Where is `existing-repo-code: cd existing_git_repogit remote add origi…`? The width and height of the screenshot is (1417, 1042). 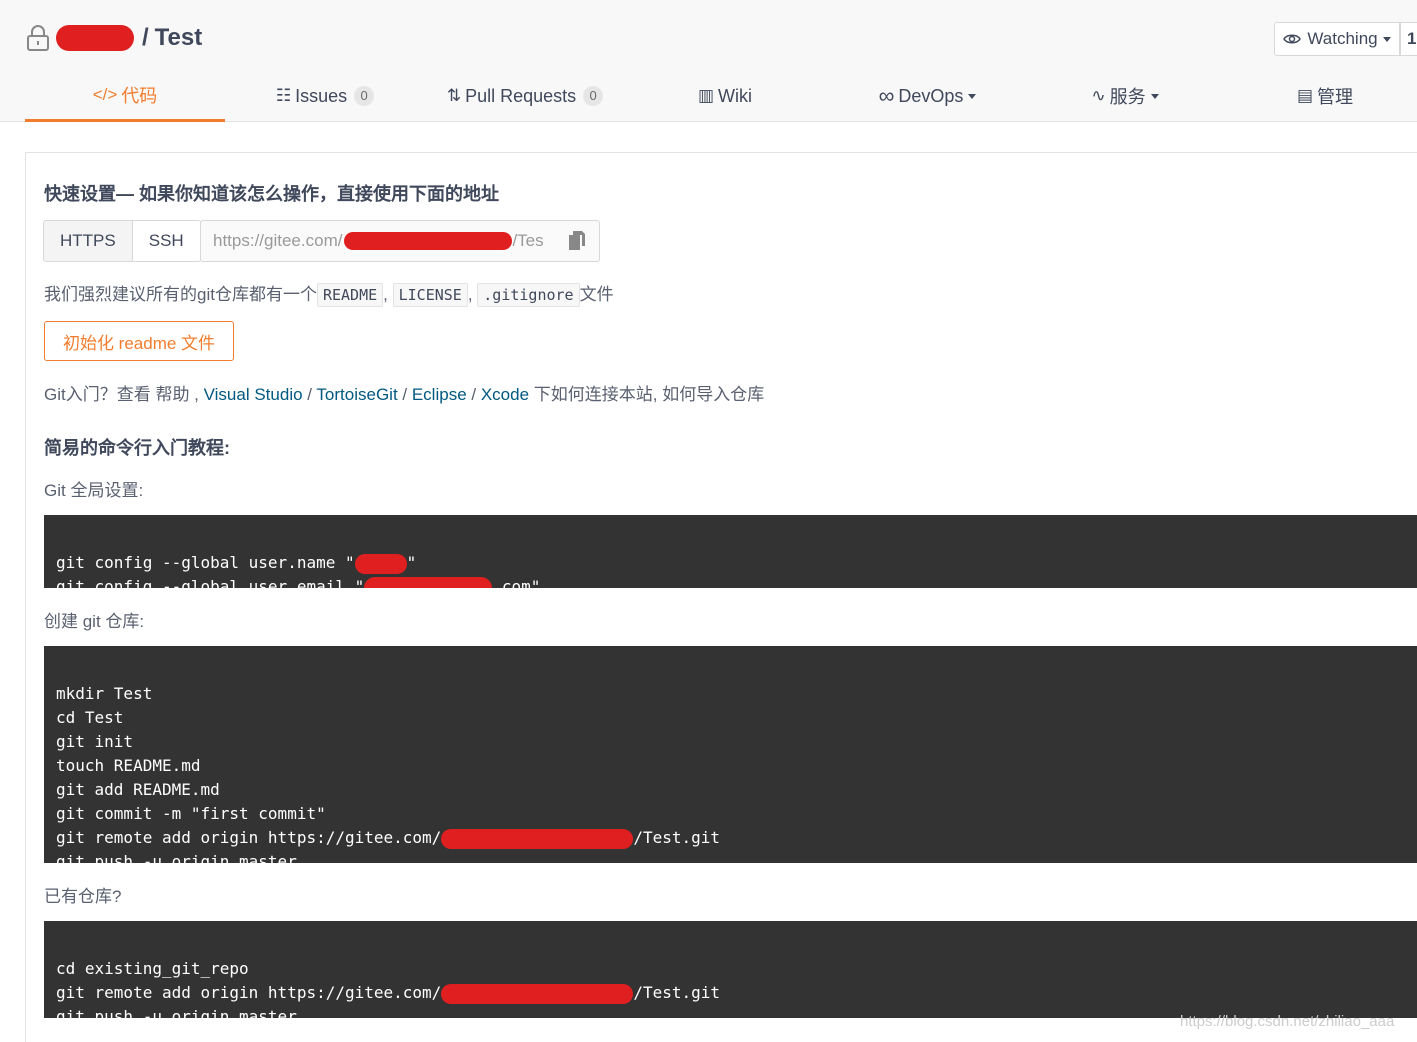 existing-repo-code: cd existing_git_repogit remote add origi… is located at coordinates (730, 969).